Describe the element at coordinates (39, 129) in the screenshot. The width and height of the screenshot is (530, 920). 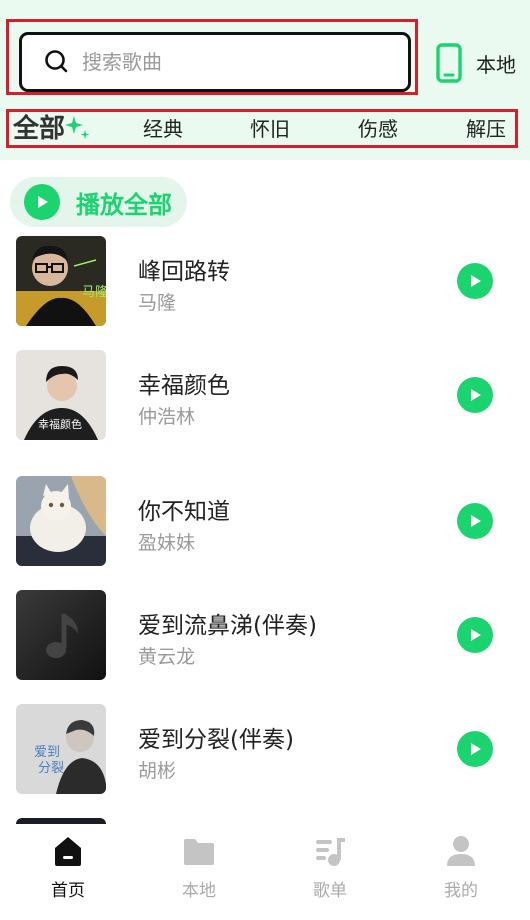
I see `tab-all: 全部` at that location.